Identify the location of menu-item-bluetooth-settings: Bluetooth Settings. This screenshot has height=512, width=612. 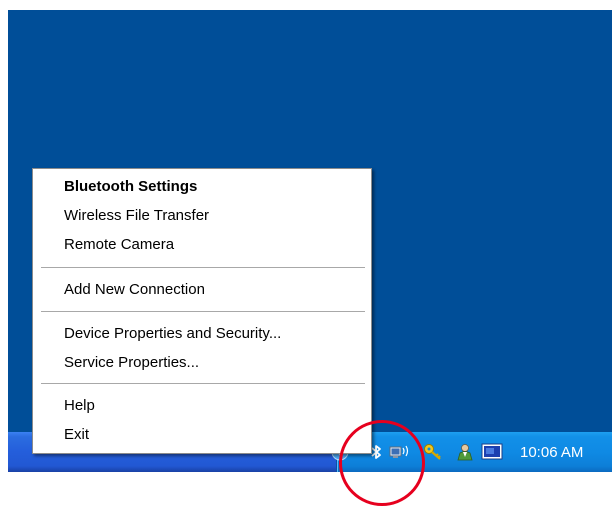
(130, 187).